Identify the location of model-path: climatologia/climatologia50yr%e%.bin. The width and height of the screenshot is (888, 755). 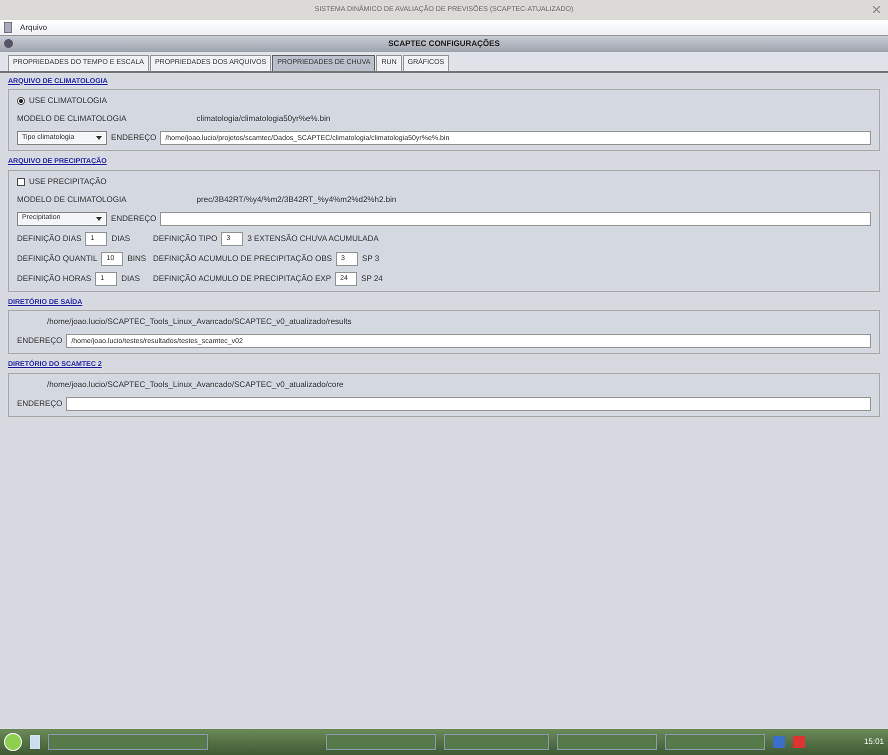
(263, 119).